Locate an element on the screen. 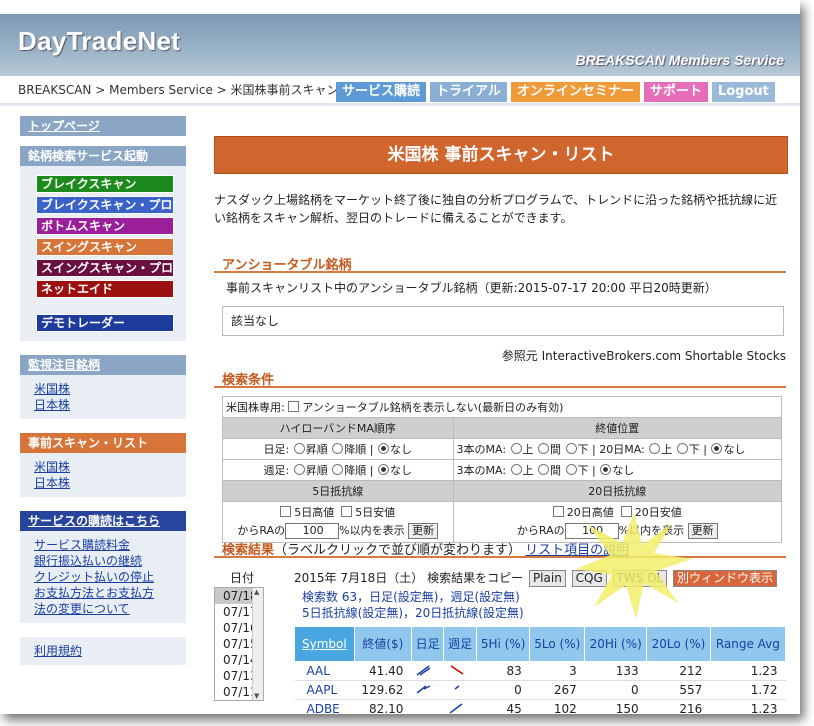 The image size is (814, 726). sidebar-watch-header: 監視注目銘柄 is located at coordinates (103, 365).